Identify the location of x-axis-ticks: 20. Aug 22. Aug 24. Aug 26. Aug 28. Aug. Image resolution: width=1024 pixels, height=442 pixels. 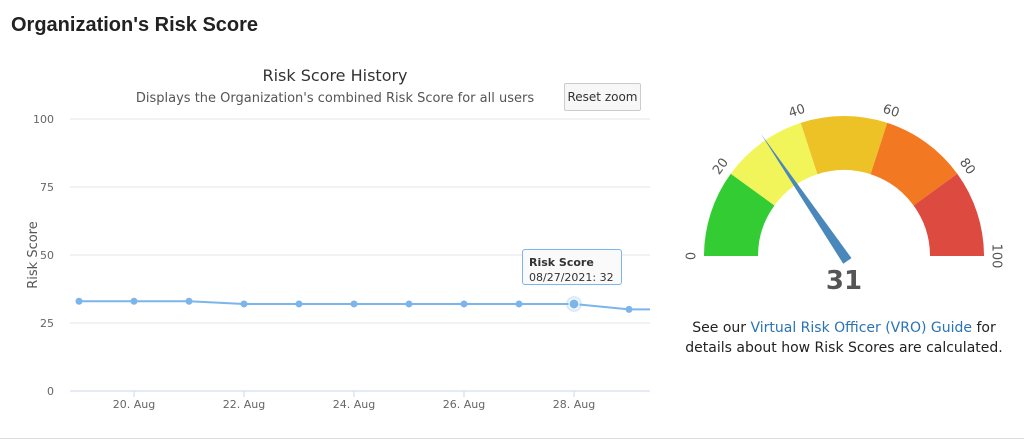
(354, 401).